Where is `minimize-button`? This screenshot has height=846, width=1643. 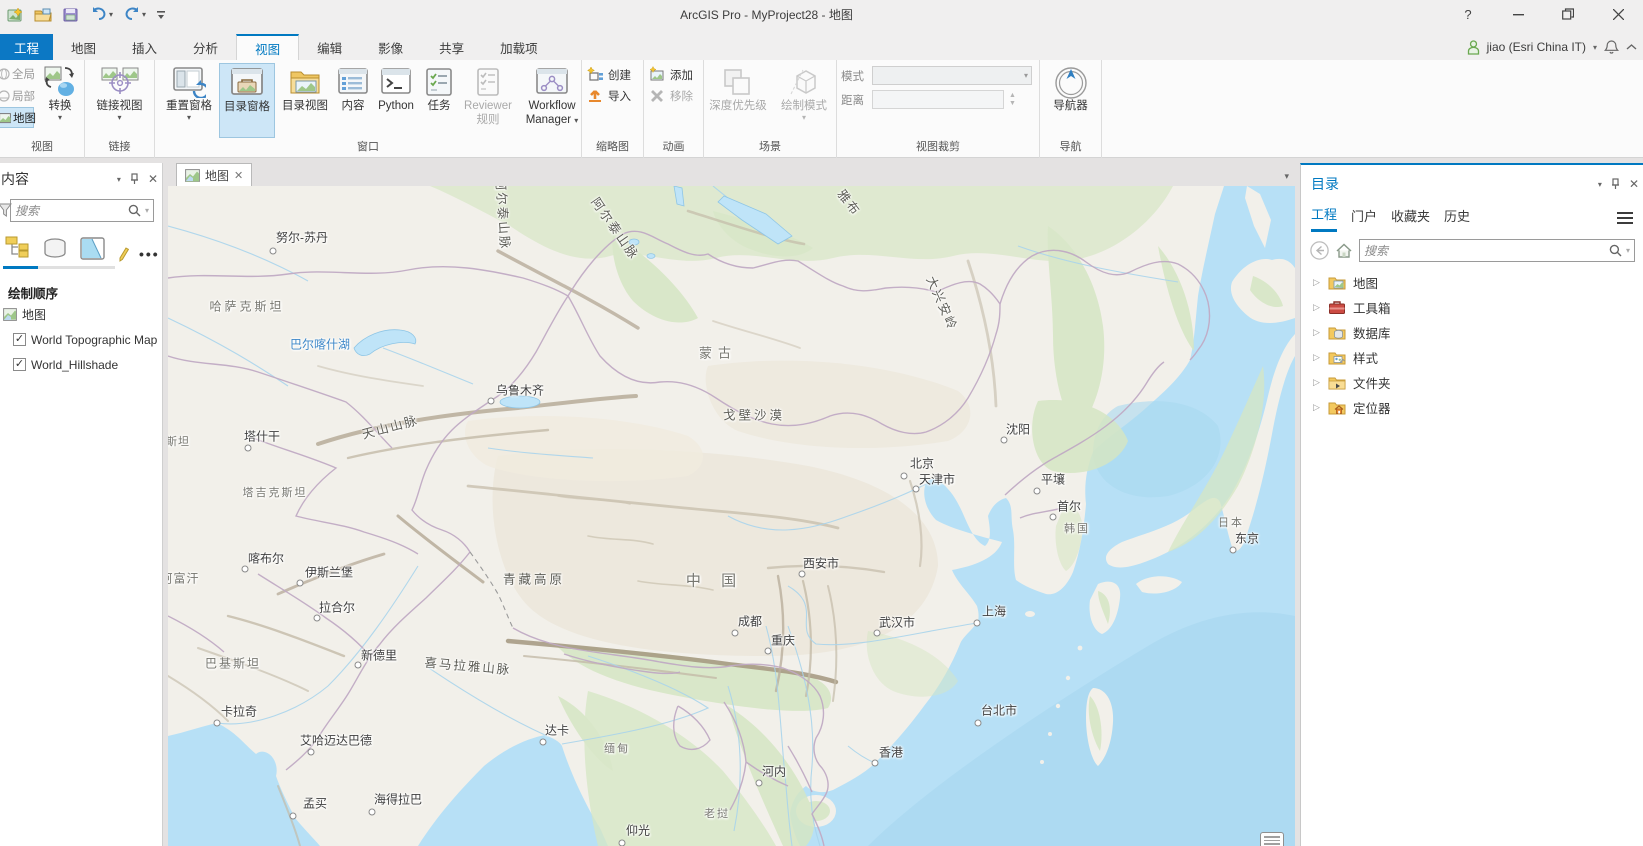 minimize-button is located at coordinates (1518, 14).